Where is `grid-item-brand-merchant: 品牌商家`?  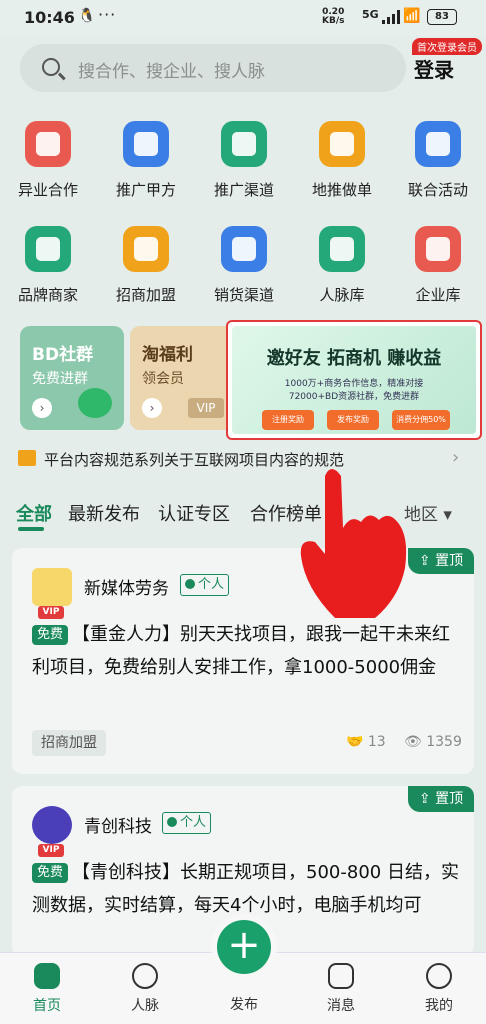
grid-item-brand-merchant: 品牌商家 is located at coordinates (48, 265).